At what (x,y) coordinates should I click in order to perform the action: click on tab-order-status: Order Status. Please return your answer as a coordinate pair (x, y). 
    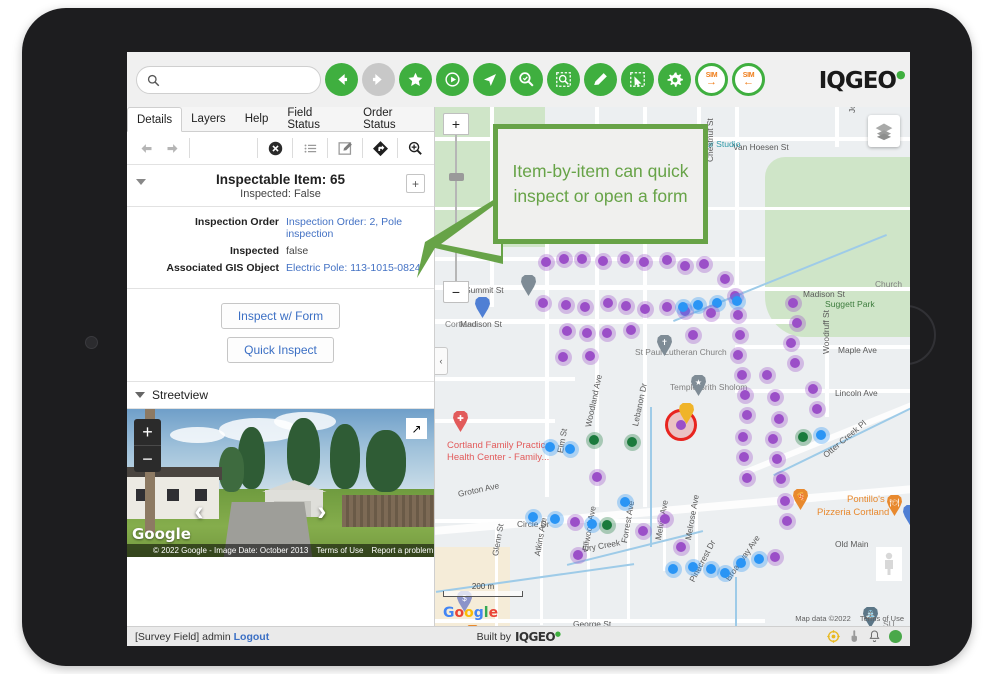
    Looking at the image, I should click on (394, 119).